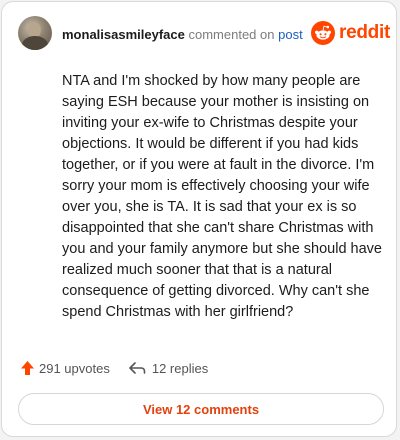  I want to click on comment-header: monalisasmileyface commented on post, so click(182, 35).